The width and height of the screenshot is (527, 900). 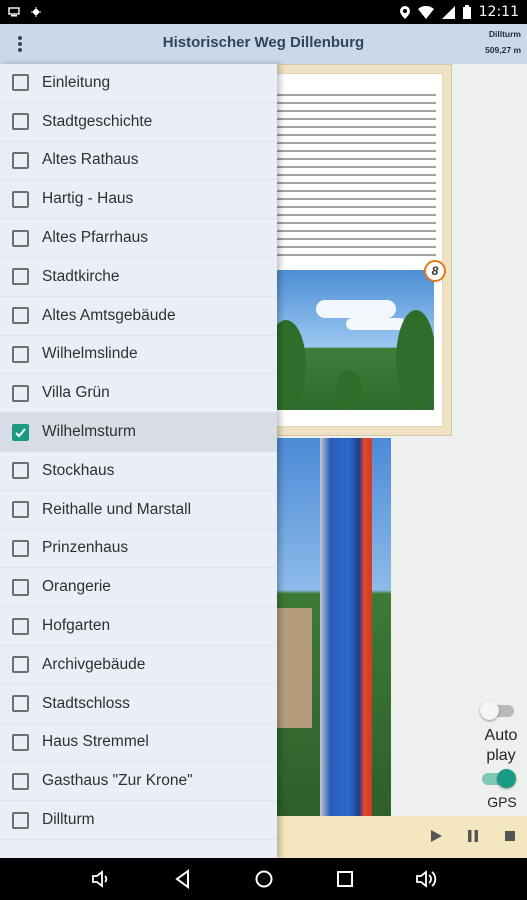 What do you see at coordinates (499, 778) in the screenshot?
I see `gps-toggle` at bounding box center [499, 778].